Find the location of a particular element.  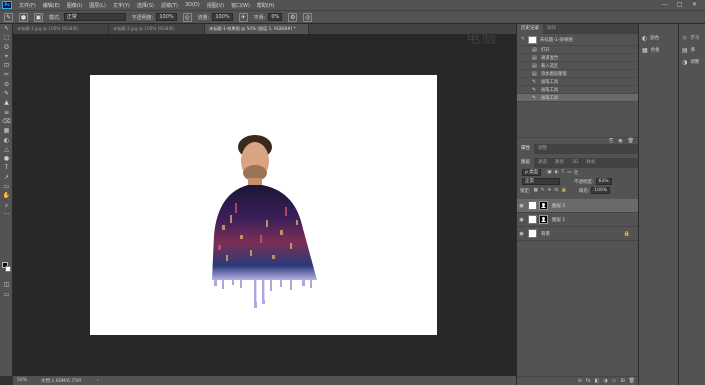

history-item: ▤ 载入选区 is located at coordinates (577, 66).